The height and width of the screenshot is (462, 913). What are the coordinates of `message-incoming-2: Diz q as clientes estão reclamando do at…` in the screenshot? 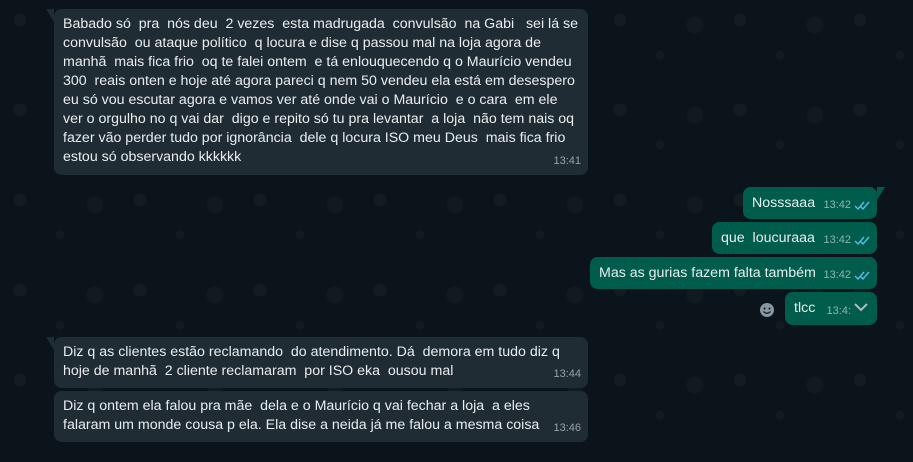 It's located at (317, 362).